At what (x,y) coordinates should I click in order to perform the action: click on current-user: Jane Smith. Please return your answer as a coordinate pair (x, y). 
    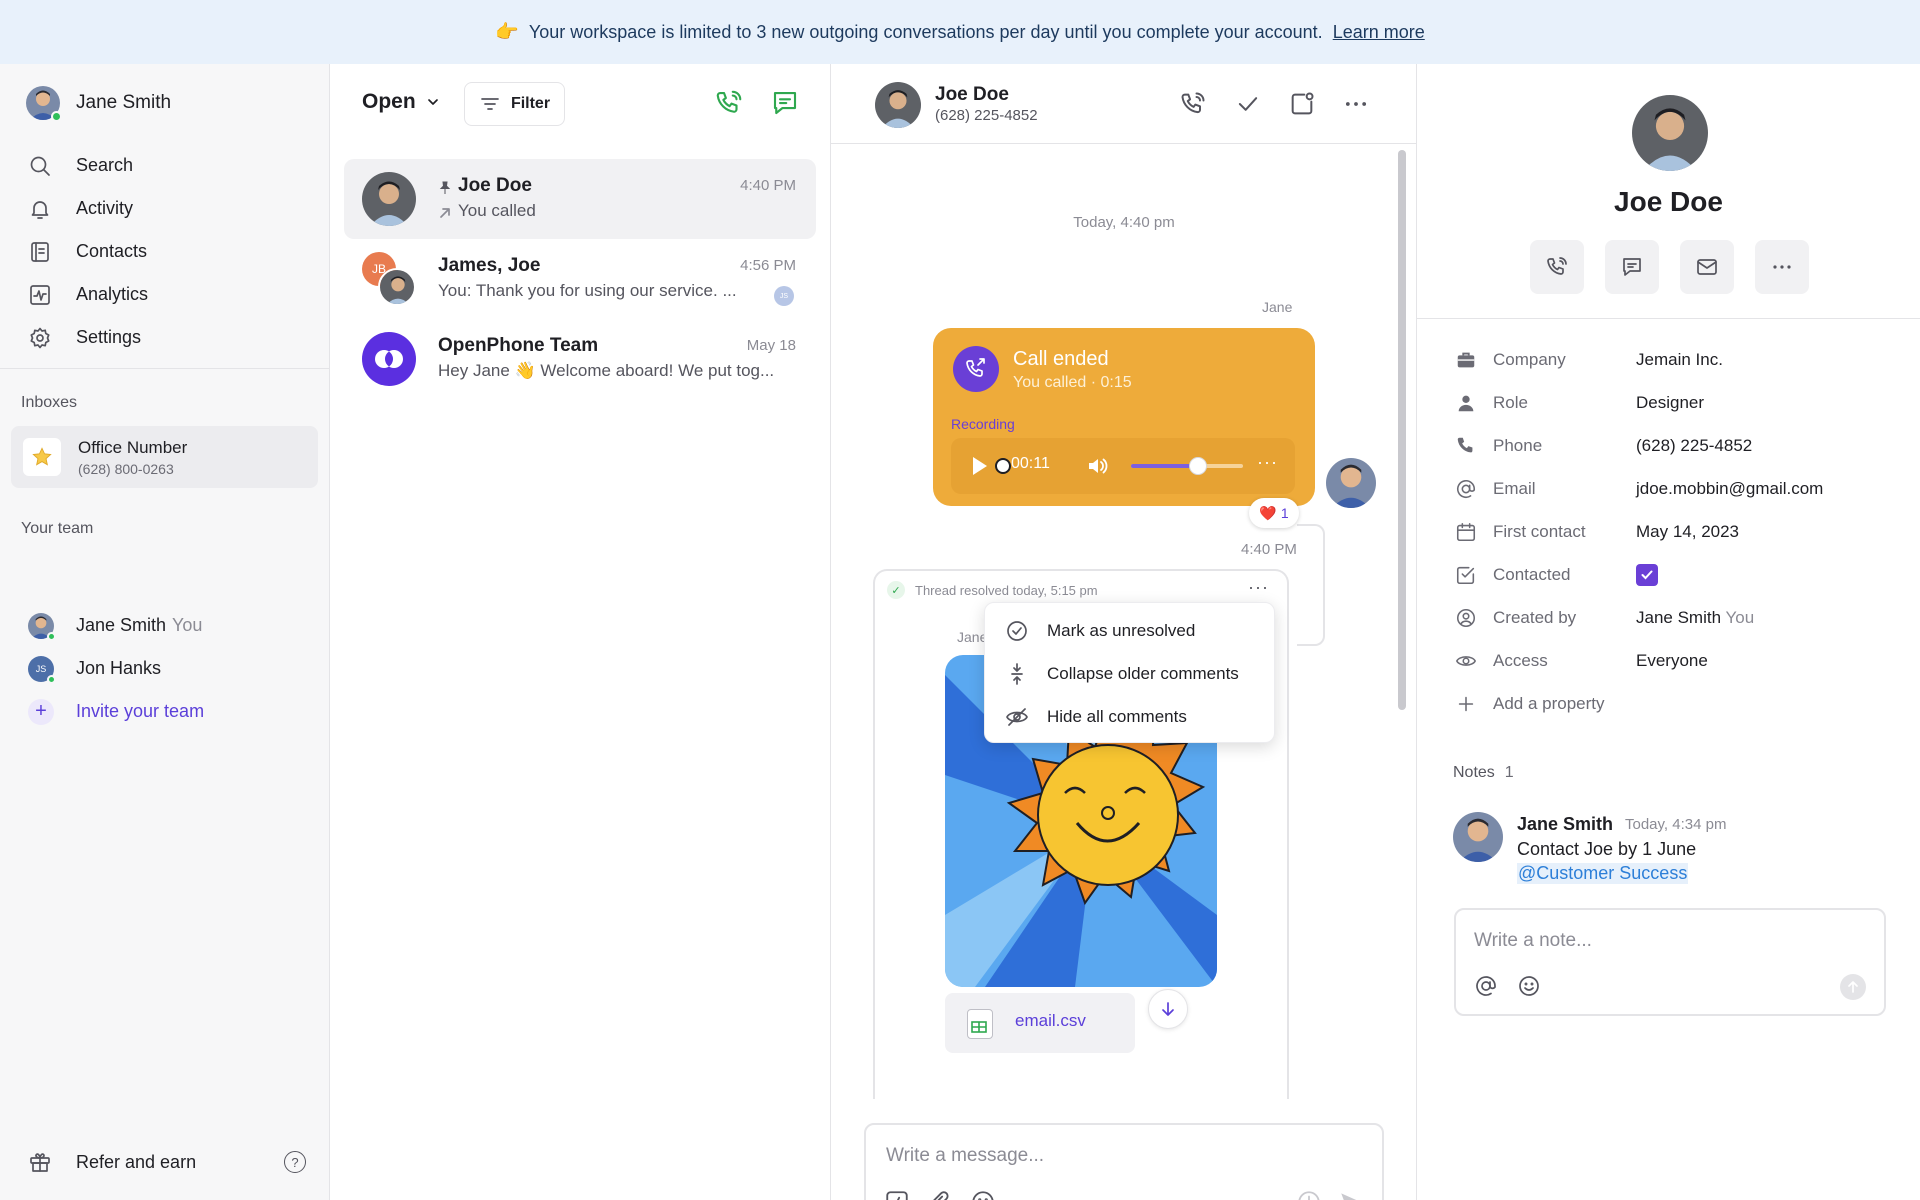
    Looking at the image, I should click on (98, 104).